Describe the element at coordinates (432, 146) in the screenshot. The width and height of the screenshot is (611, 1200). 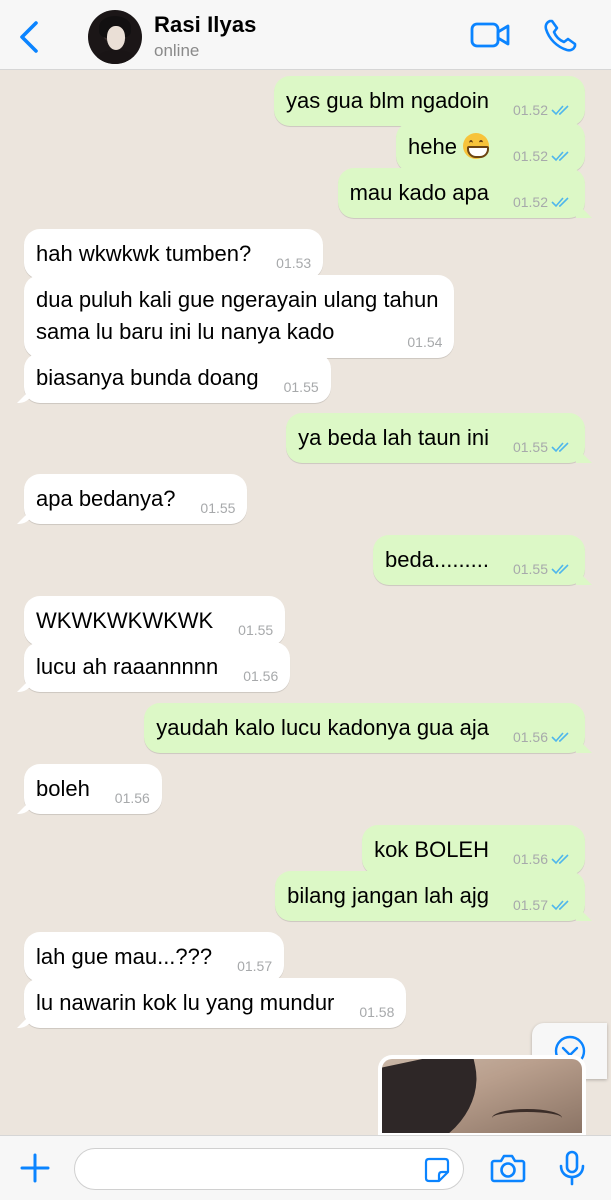
I see `message-text: hehe` at that location.